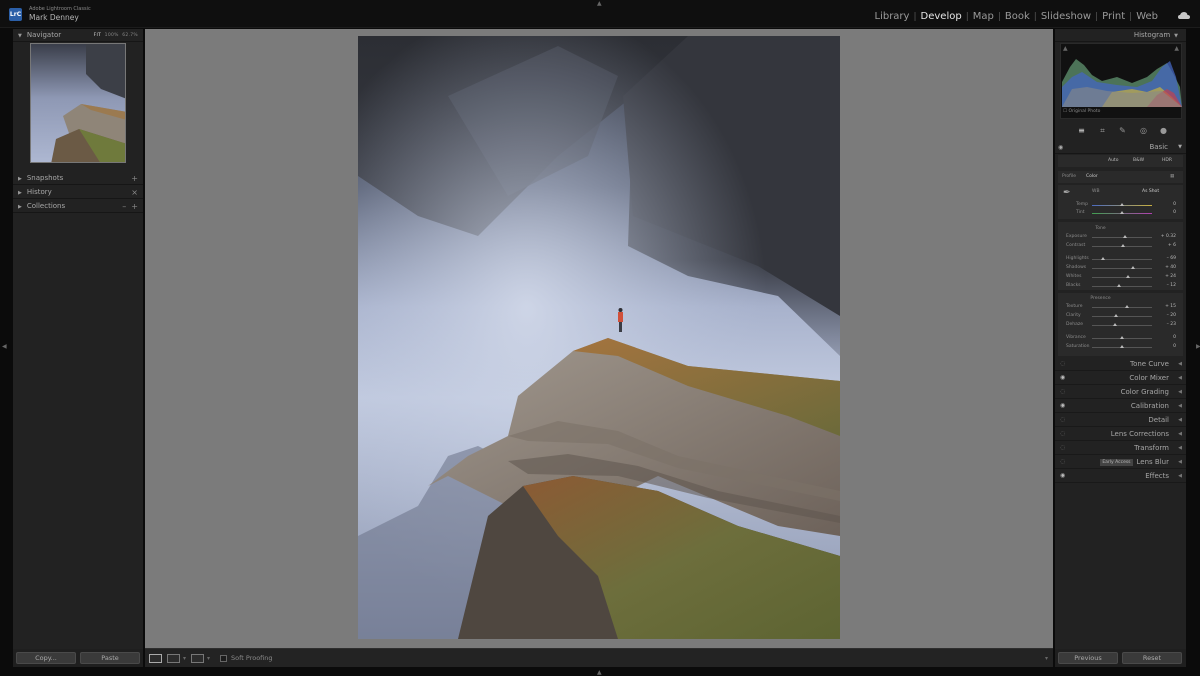  What do you see at coordinates (1166, 315) in the screenshot?
I see `clarity-value: – 20` at bounding box center [1166, 315].